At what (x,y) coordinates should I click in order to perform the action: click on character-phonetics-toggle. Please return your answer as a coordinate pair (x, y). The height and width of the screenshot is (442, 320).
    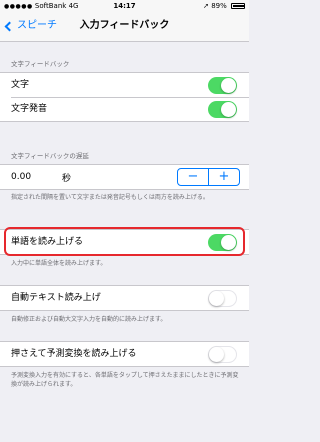
    Looking at the image, I should click on (222, 109).